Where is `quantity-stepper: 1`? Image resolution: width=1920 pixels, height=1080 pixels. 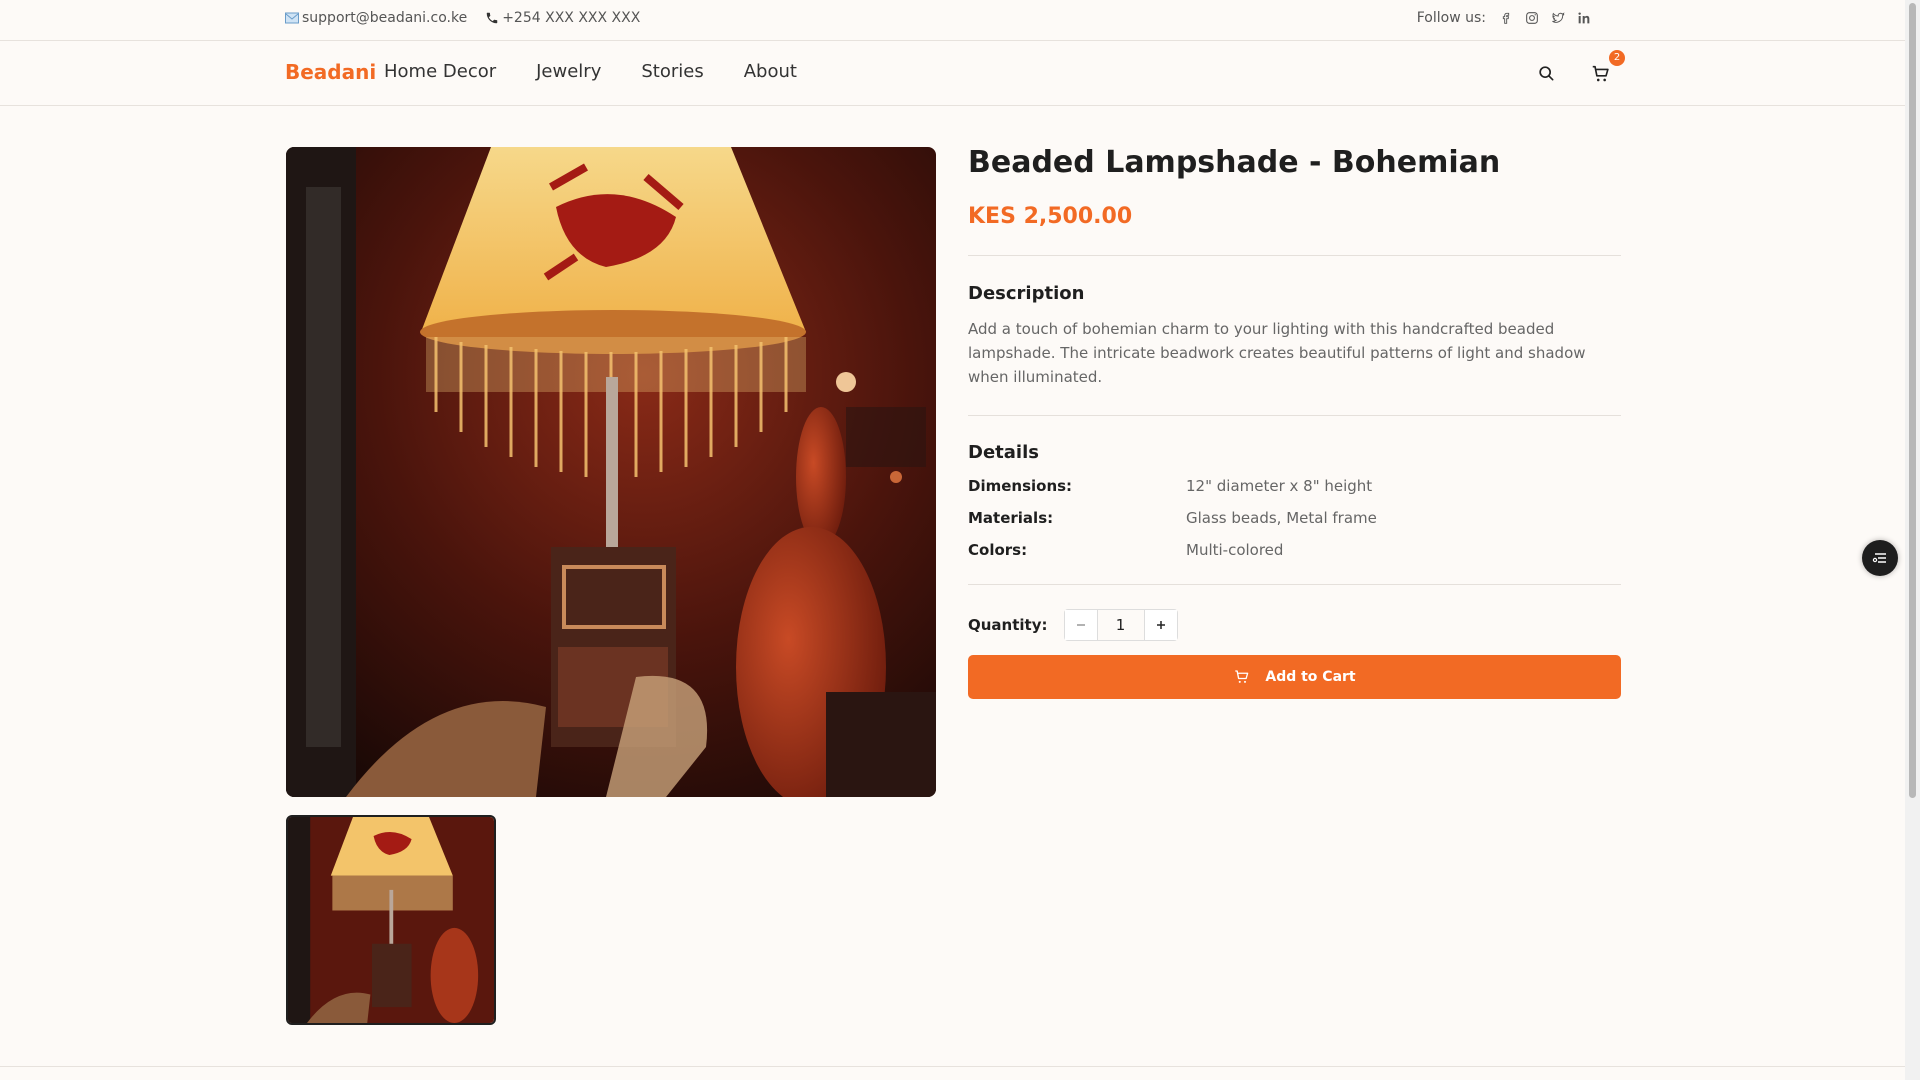
quantity-stepper: 1 is located at coordinates (1120, 625).